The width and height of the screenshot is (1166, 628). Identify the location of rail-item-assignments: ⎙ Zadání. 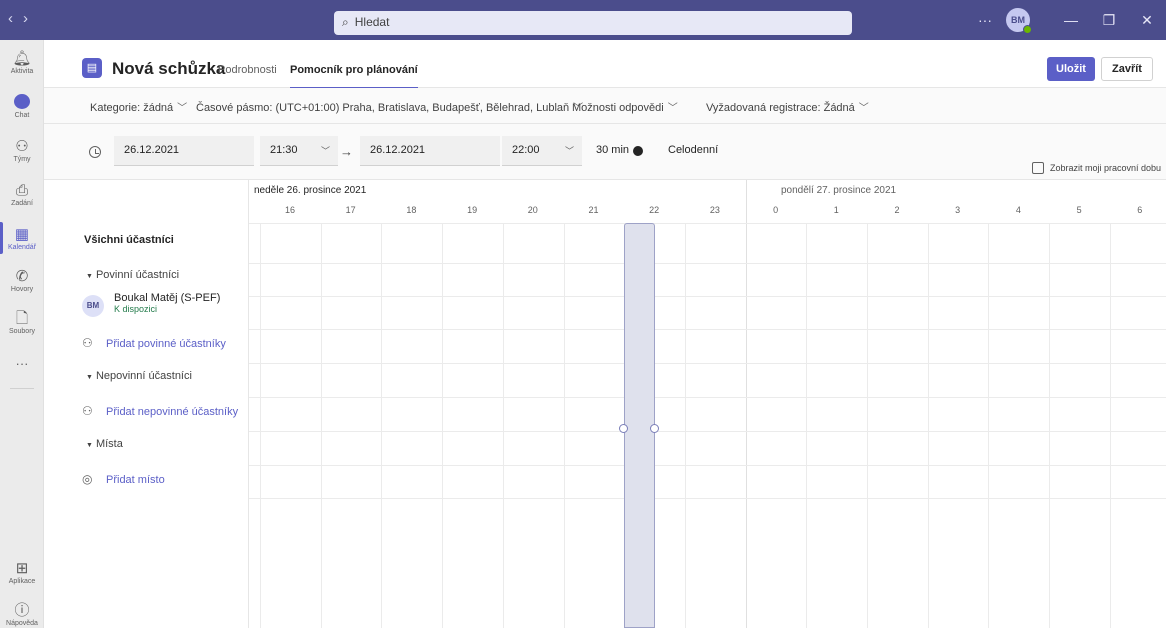
(22, 194).